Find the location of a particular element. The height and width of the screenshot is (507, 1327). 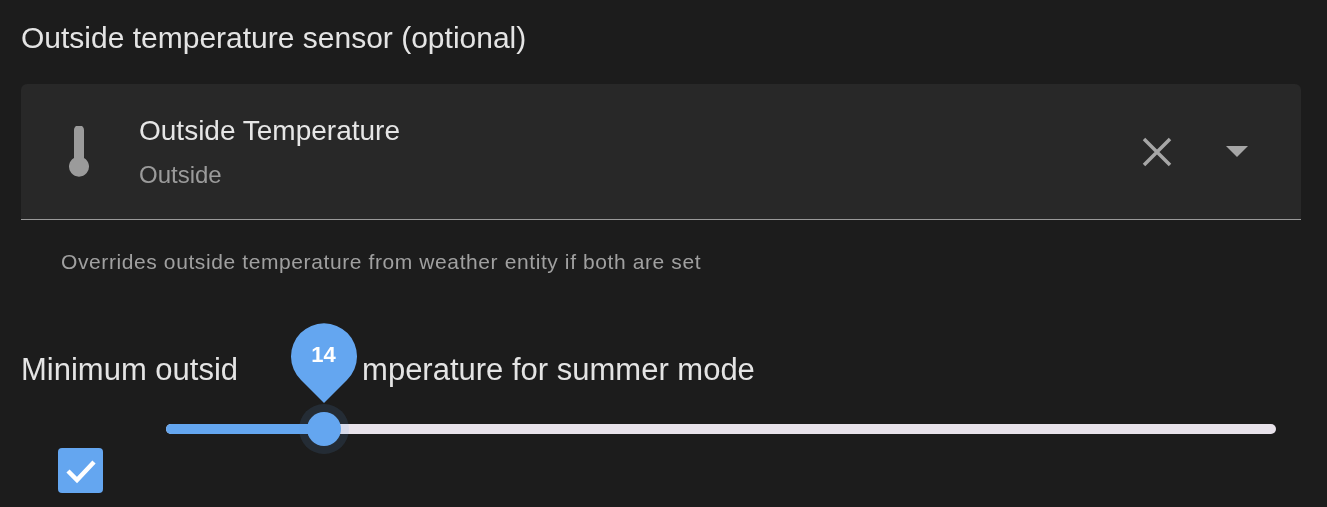

section-title: Outside temperature sensor (optional) is located at coordinates (274, 38).